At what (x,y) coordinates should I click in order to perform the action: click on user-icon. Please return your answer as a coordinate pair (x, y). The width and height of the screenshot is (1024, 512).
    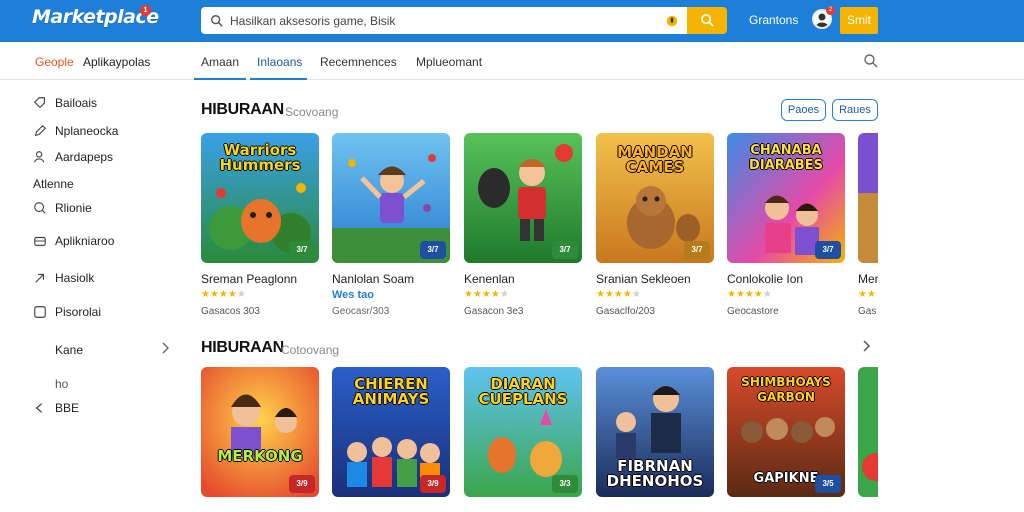
    Looking at the image, I should click on (39, 157).